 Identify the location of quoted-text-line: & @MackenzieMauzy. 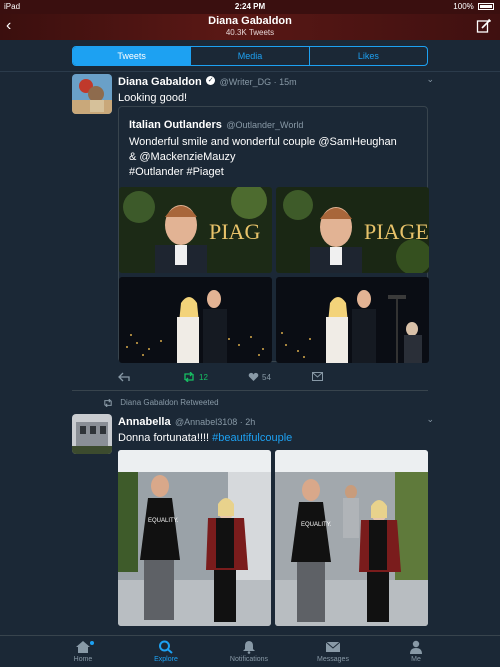
(182, 157).